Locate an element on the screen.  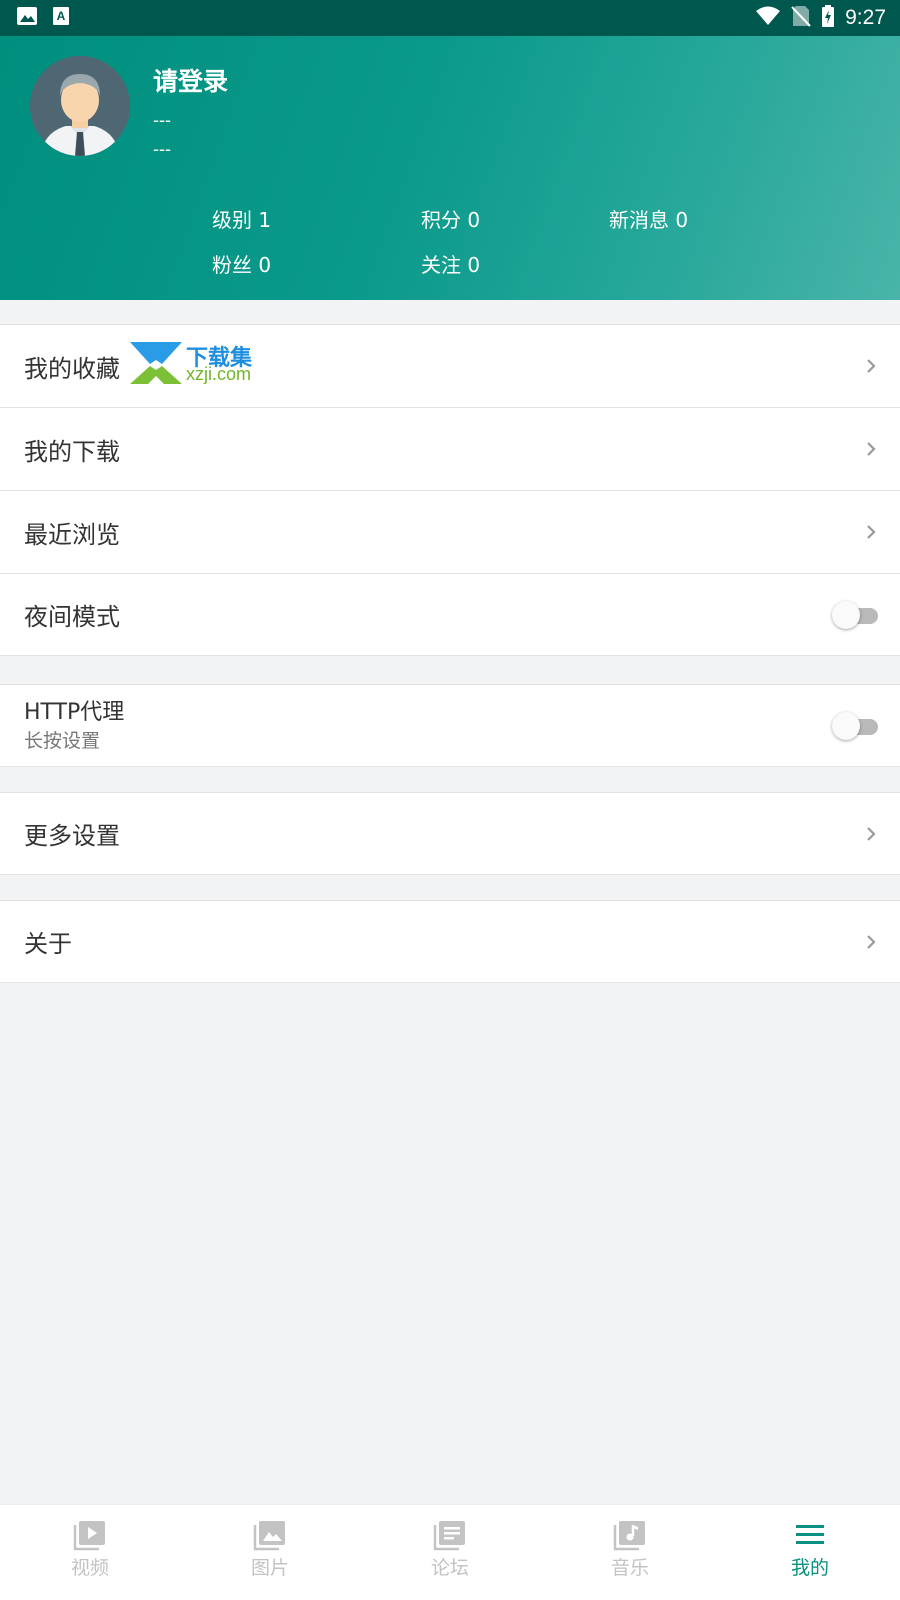
http-proxy-toggle is located at coordinates (855, 725).